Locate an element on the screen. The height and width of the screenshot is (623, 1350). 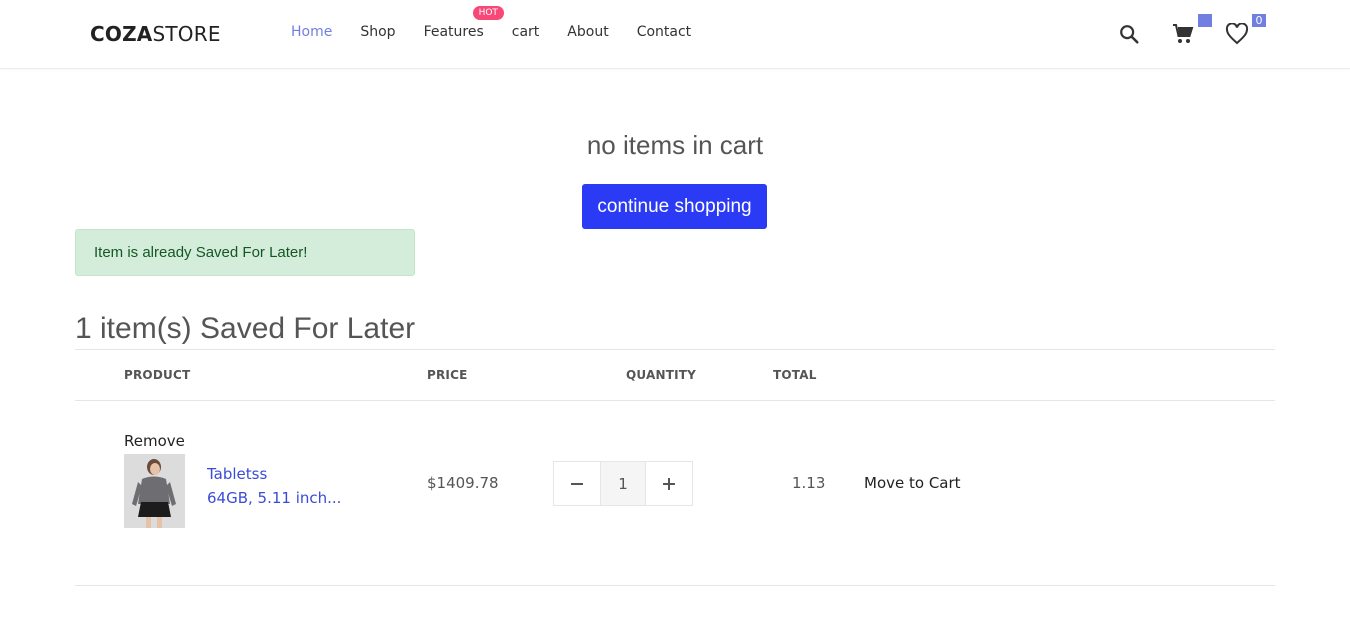
header-icons: 0 is located at coordinates (1197, 32).